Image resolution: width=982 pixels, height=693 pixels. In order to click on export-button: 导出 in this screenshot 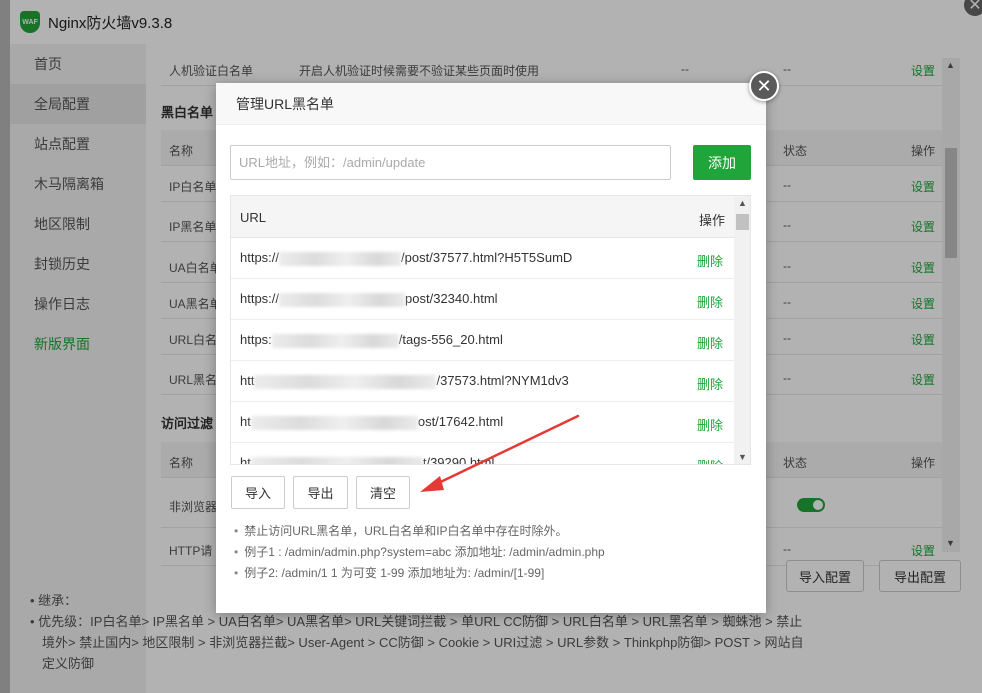, I will do `click(320, 492)`.